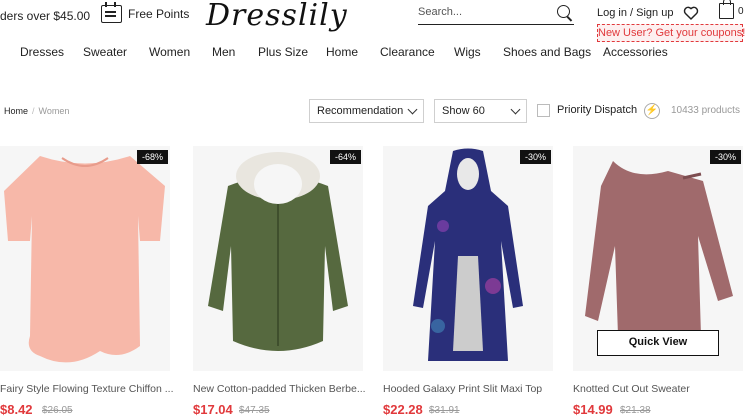 Image resolution: width=750 pixels, height=420 pixels. Describe the element at coordinates (16, 409) in the screenshot. I see `product-price: $8.42` at that location.